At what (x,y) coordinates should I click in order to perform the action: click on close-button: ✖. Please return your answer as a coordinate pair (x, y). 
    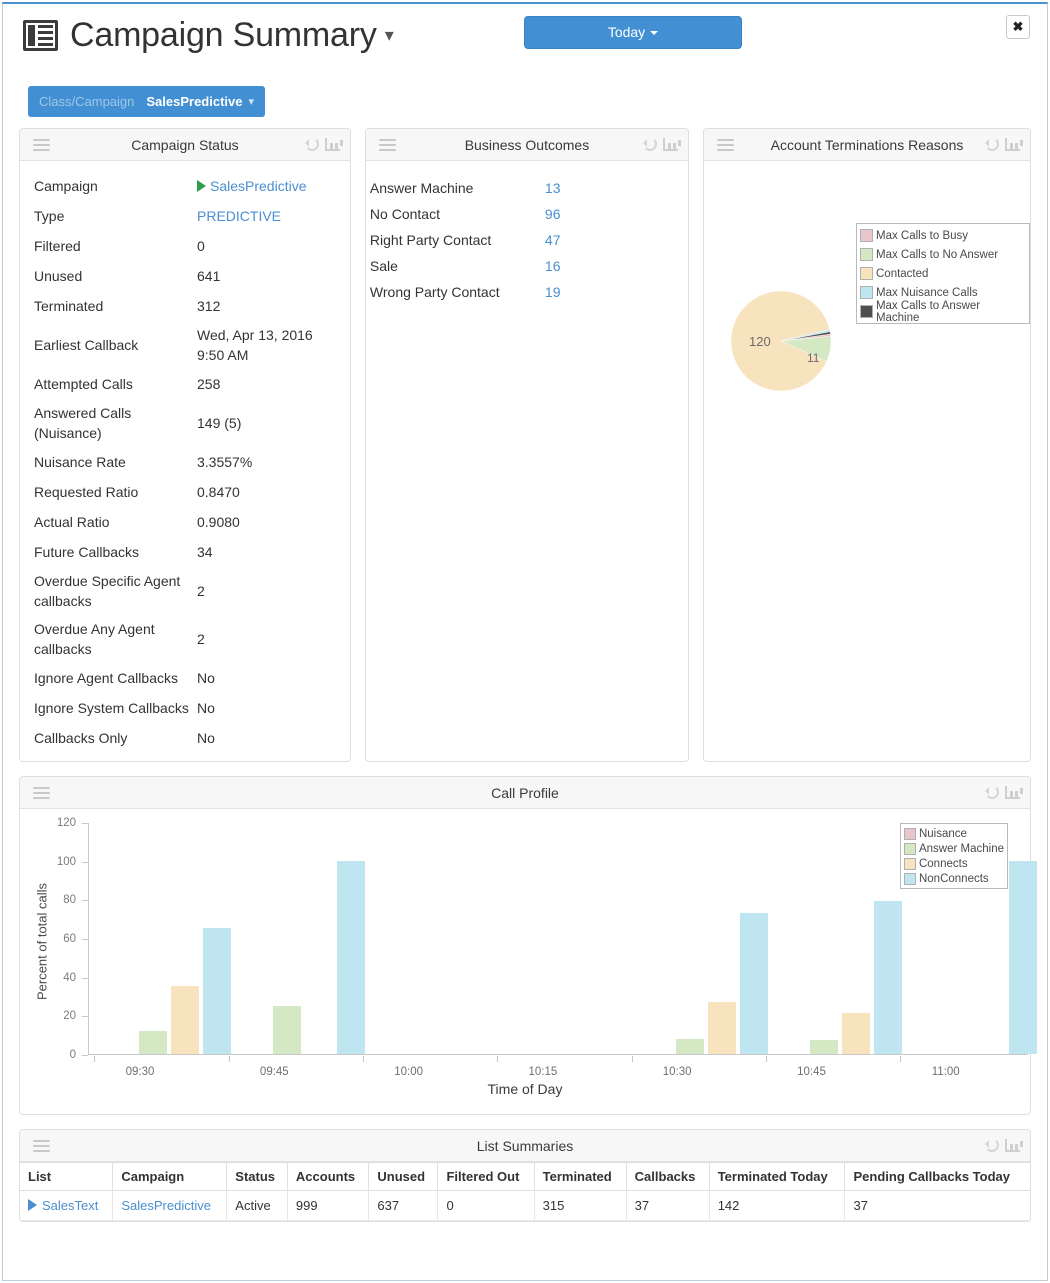
    Looking at the image, I should click on (1018, 27).